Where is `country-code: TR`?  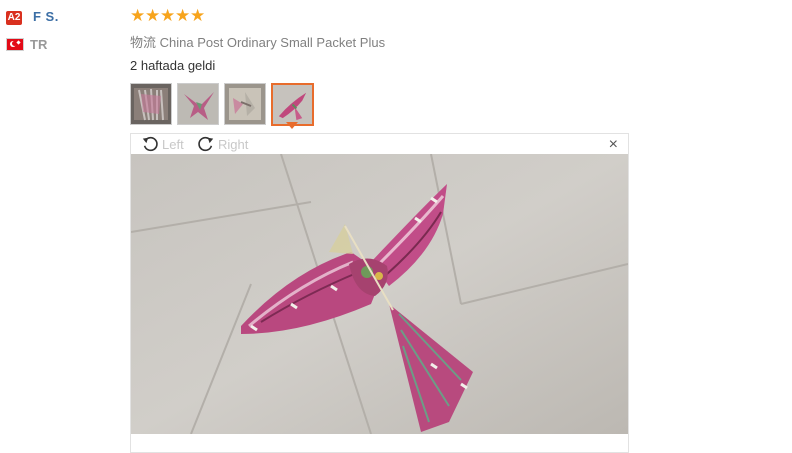 country-code: TR is located at coordinates (39, 44).